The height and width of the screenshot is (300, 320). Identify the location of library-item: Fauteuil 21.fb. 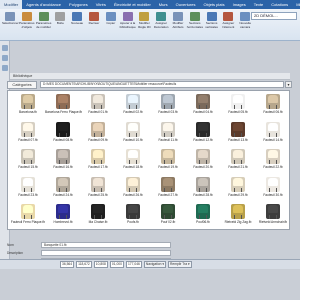
(238, 163).